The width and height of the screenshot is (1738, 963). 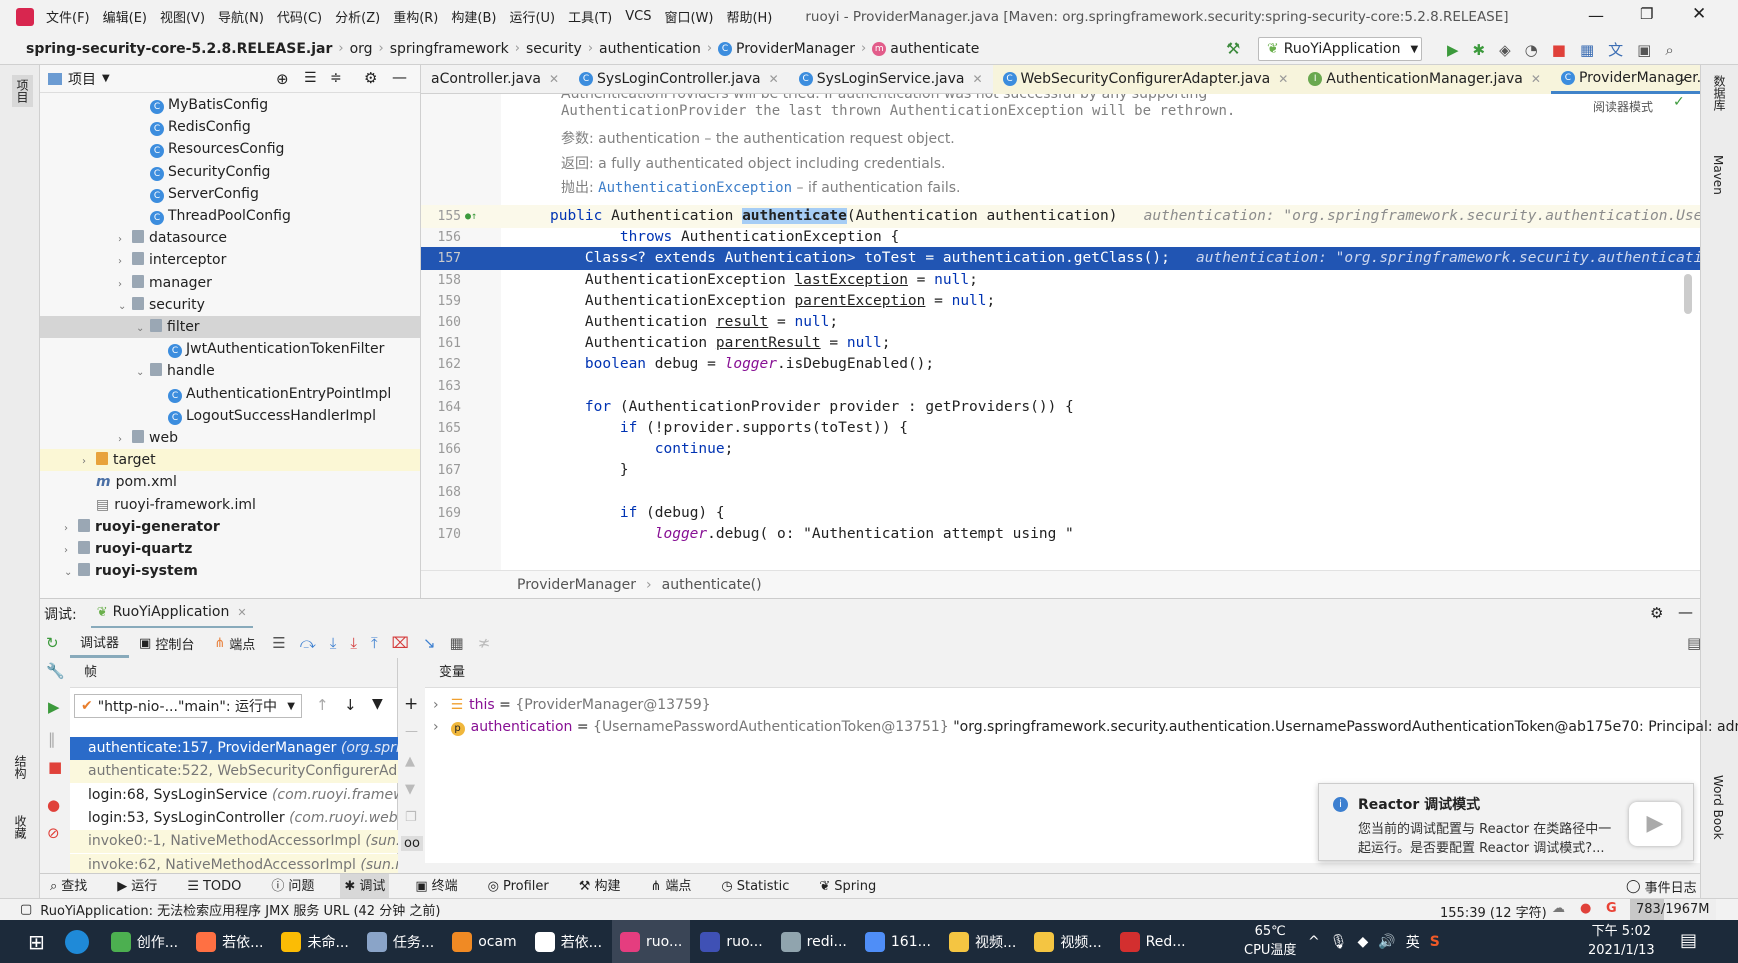 I want to click on line-number: 168, so click(x=443, y=492).